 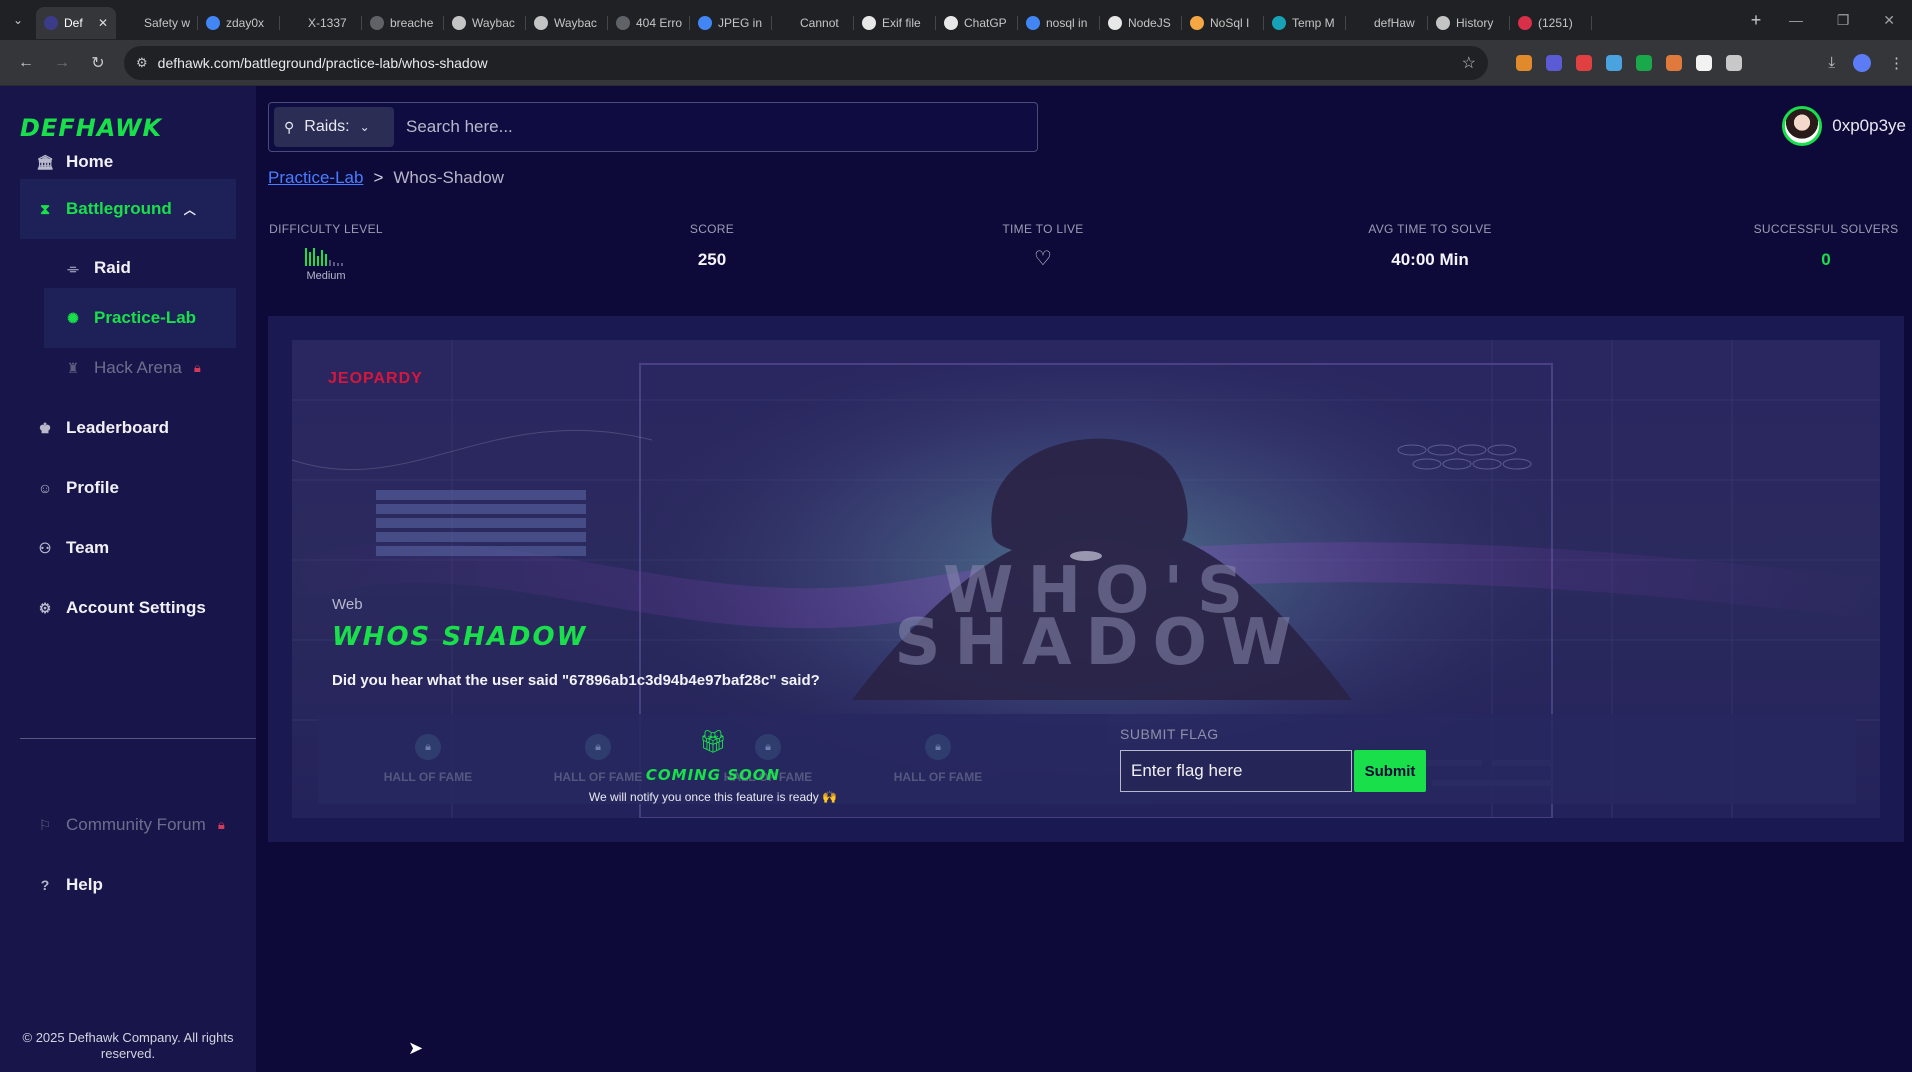 What do you see at coordinates (128, 268) in the screenshot?
I see `nav-raid: ⌯ Raid` at bounding box center [128, 268].